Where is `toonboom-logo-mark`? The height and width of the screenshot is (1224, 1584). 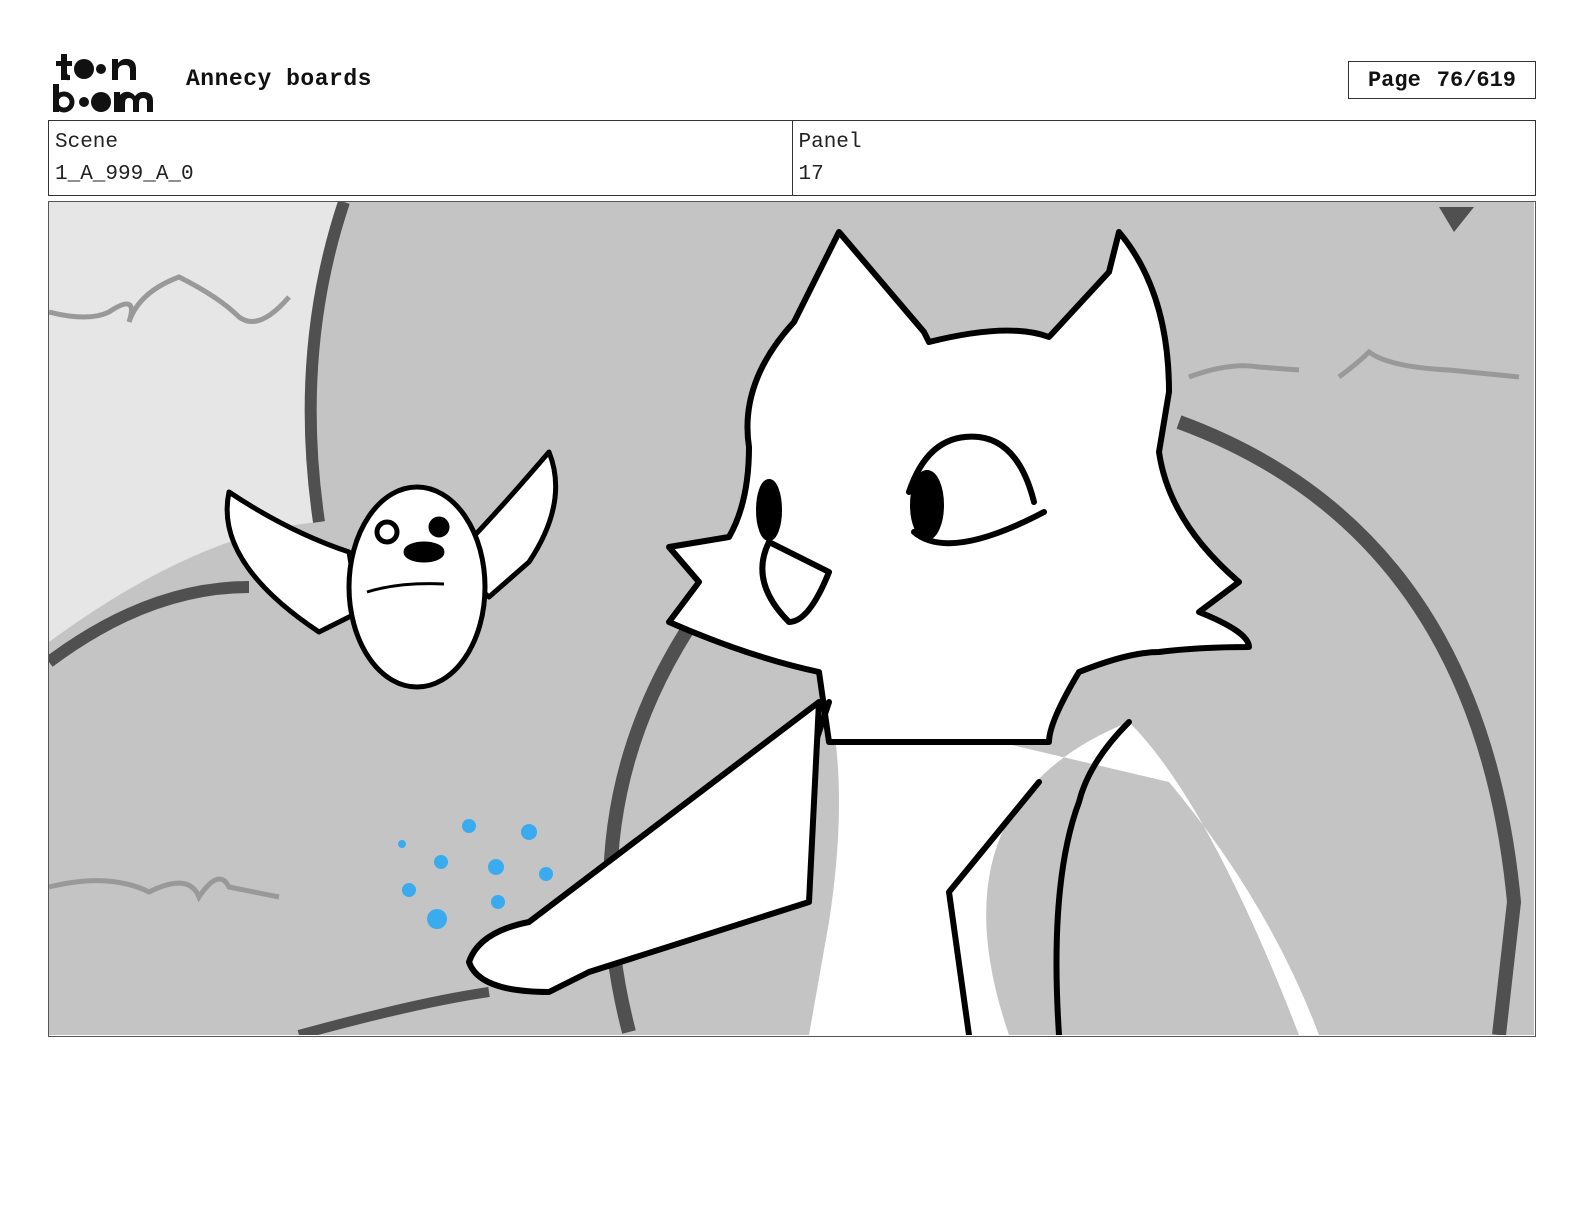 toonboom-logo-mark is located at coordinates (103, 83).